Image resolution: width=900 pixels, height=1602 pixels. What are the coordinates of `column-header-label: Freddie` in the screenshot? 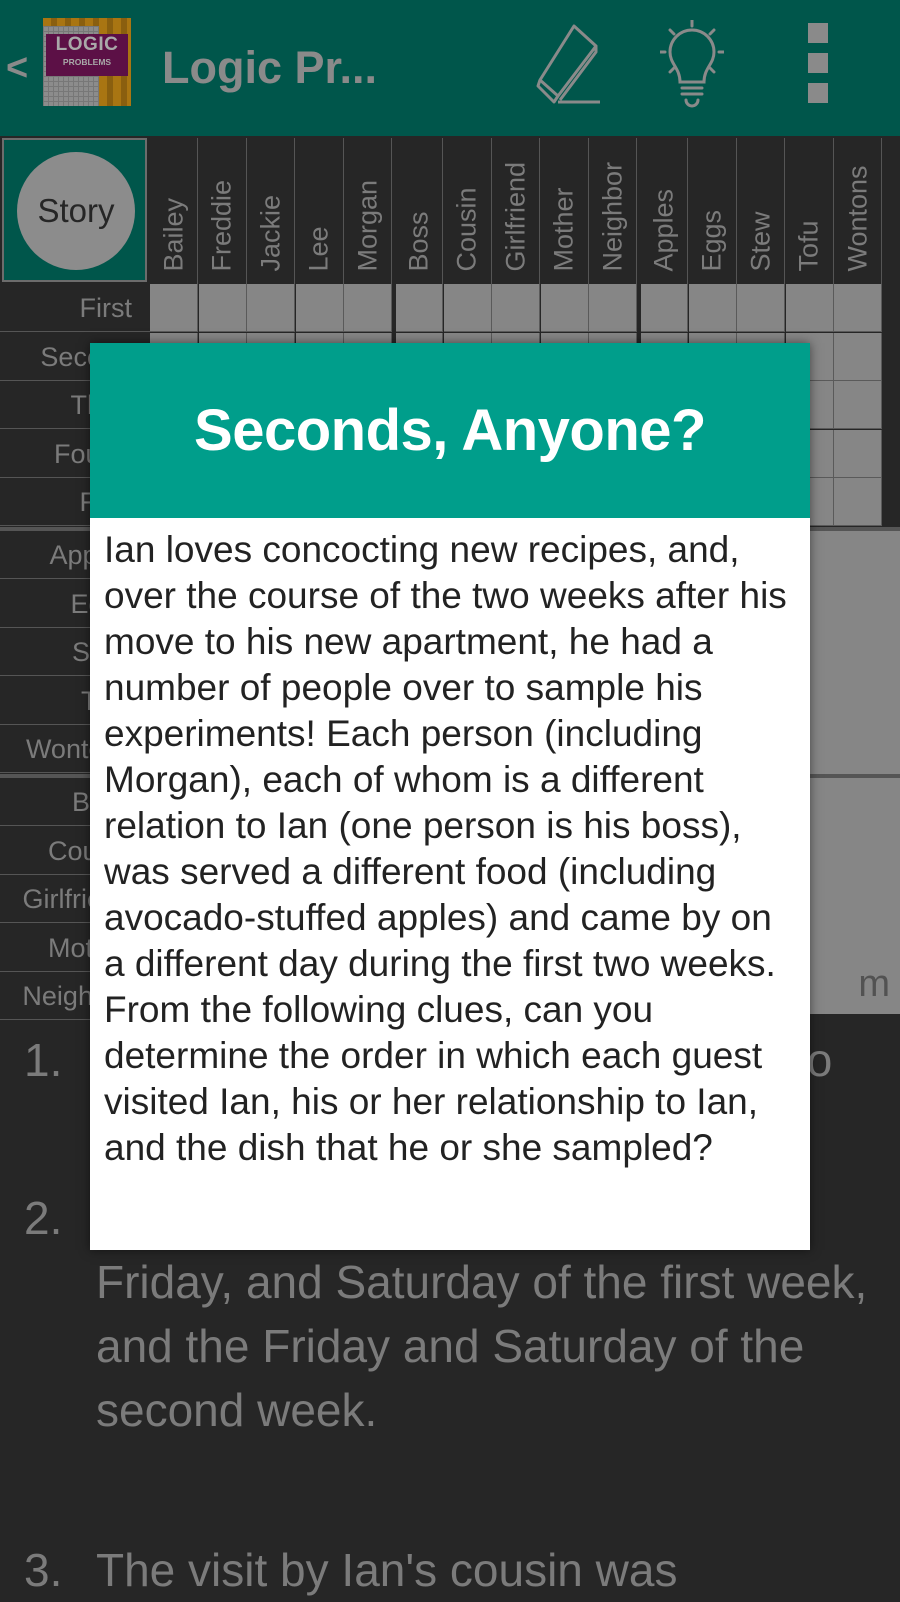 It's located at (221, 225).